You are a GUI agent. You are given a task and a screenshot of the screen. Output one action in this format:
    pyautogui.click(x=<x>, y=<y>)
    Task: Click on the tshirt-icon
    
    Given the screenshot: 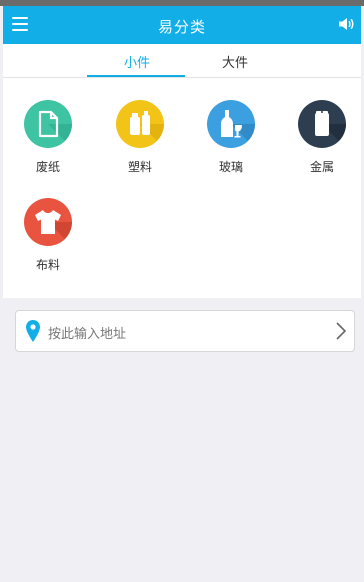 What is the action you would take?
    pyautogui.click(x=48, y=222)
    